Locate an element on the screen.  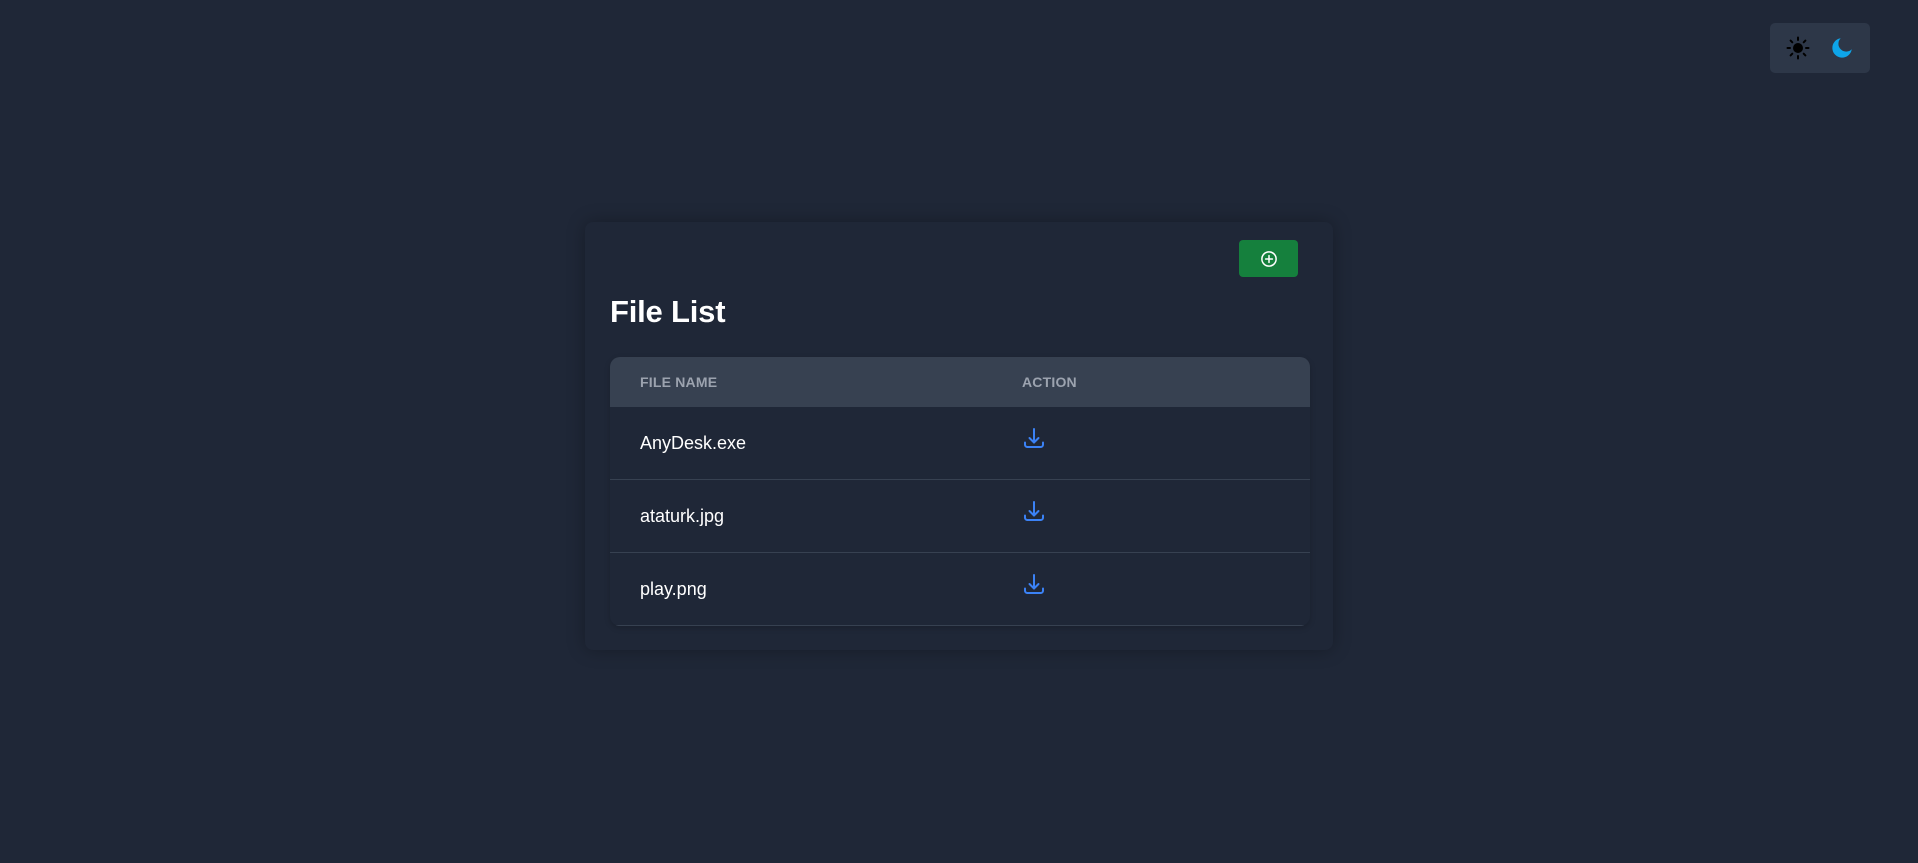
column-header-action: ACTION is located at coordinates (1049, 382).